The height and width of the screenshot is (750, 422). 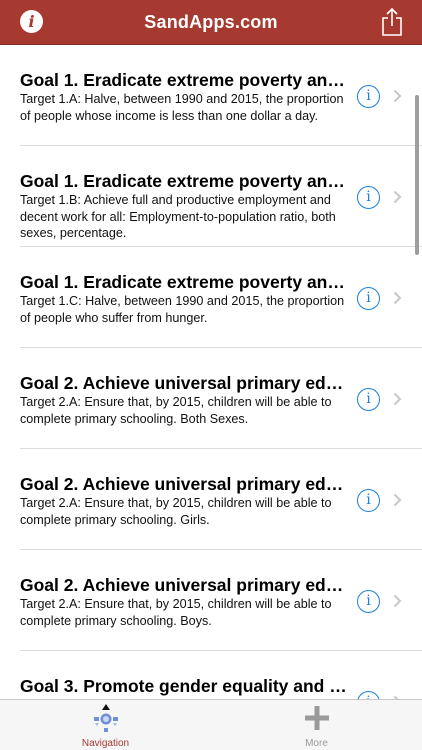 What do you see at coordinates (417, 175) in the screenshot?
I see `scroll-indicator` at bounding box center [417, 175].